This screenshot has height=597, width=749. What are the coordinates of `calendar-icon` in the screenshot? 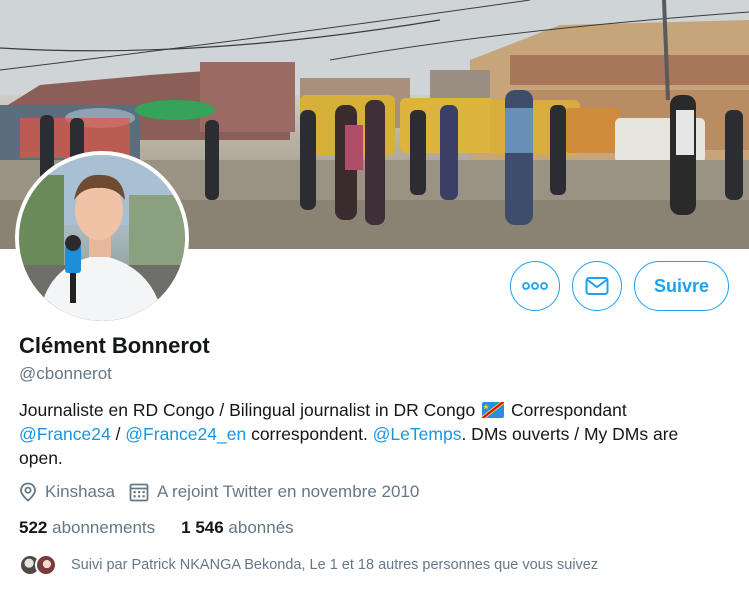 It's located at (139, 492).